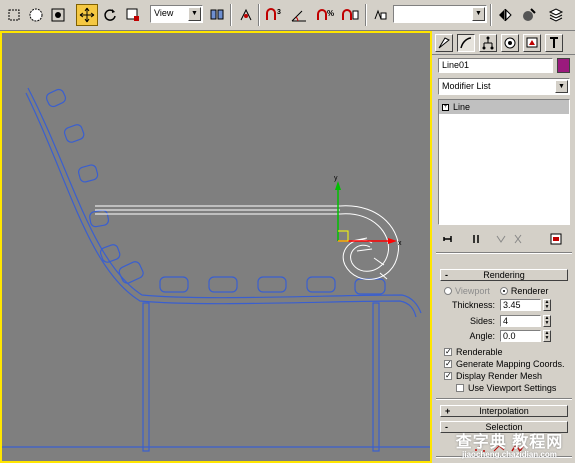 The image size is (575, 463). I want to click on interpolation-rollout-header: + Interpolation, so click(504, 411).